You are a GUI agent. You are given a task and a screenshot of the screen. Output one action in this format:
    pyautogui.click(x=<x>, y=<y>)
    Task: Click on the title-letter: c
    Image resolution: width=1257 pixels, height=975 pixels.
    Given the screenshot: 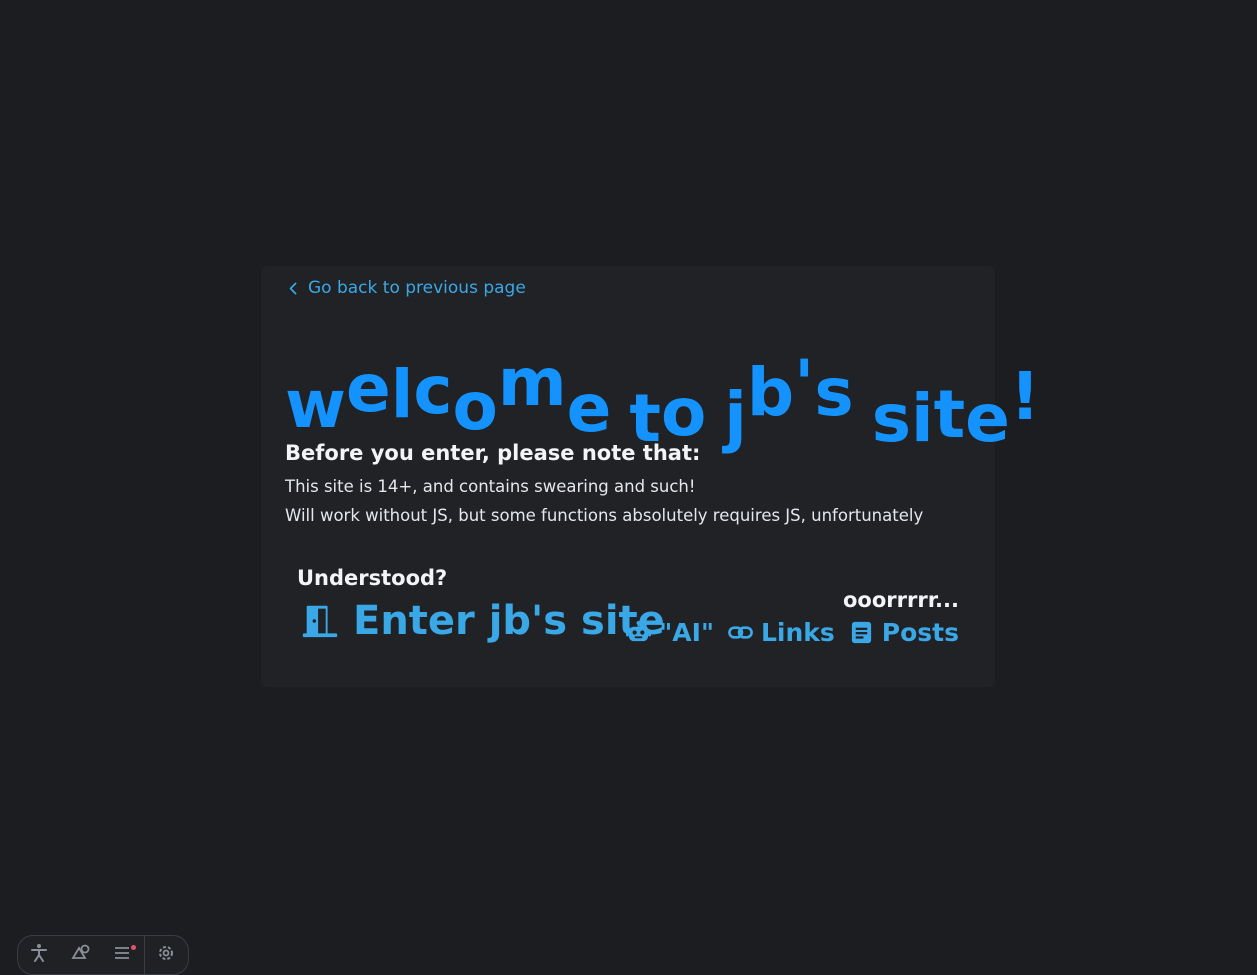 What is the action you would take?
    pyautogui.click(x=433, y=391)
    